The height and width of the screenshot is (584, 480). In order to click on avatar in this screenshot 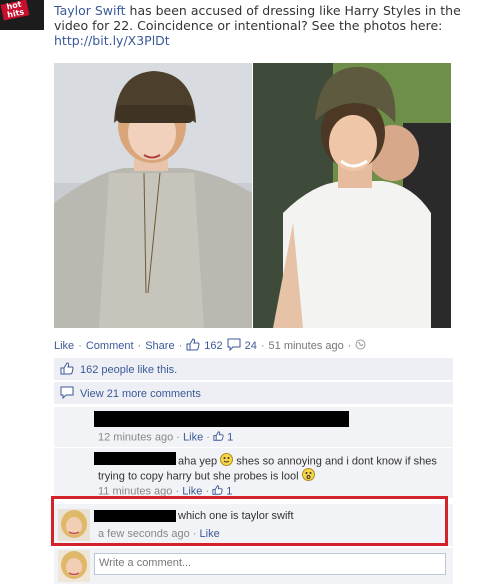, I will do `click(74, 566)`.